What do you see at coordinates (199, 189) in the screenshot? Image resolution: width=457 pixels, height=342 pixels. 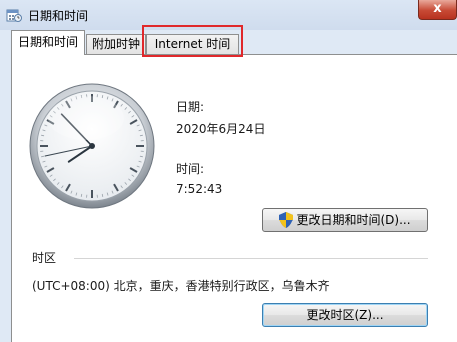 I see `time-value: 7:52:43` at bounding box center [199, 189].